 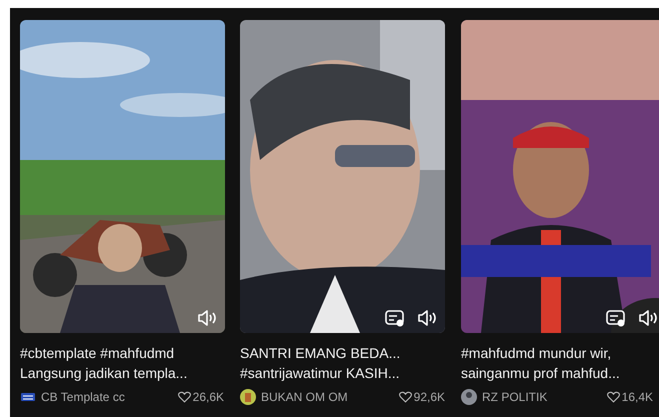 I want to click on author-name: CB Template cc, so click(x=109, y=397).